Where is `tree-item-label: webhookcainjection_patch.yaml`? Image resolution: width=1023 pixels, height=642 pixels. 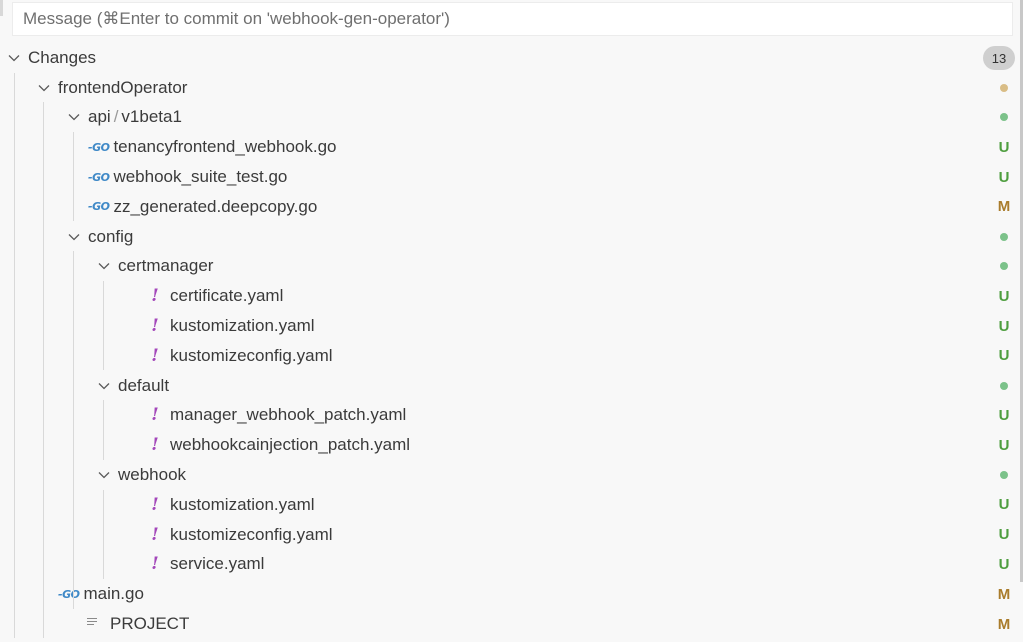 tree-item-label: webhookcainjection_patch.yaml is located at coordinates (290, 445).